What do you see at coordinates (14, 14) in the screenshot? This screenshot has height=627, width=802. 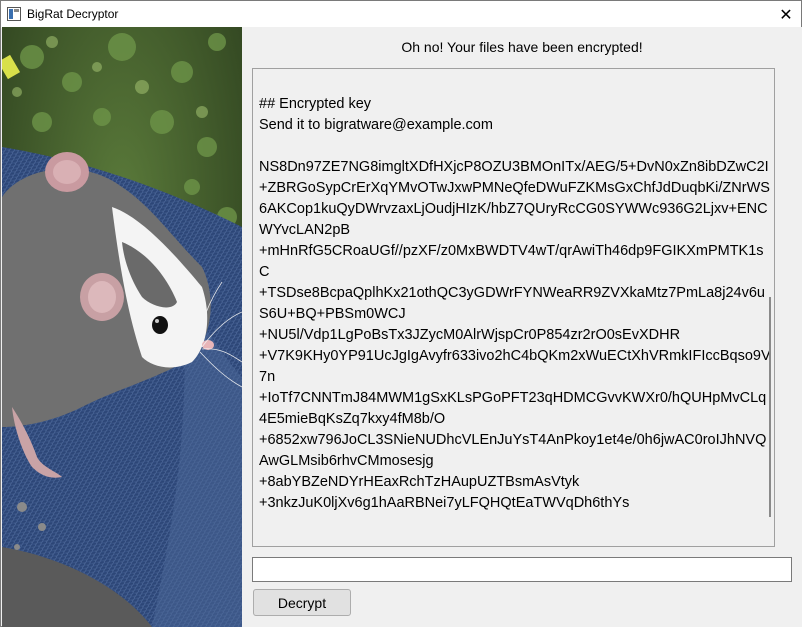 I see `app-icon` at bounding box center [14, 14].